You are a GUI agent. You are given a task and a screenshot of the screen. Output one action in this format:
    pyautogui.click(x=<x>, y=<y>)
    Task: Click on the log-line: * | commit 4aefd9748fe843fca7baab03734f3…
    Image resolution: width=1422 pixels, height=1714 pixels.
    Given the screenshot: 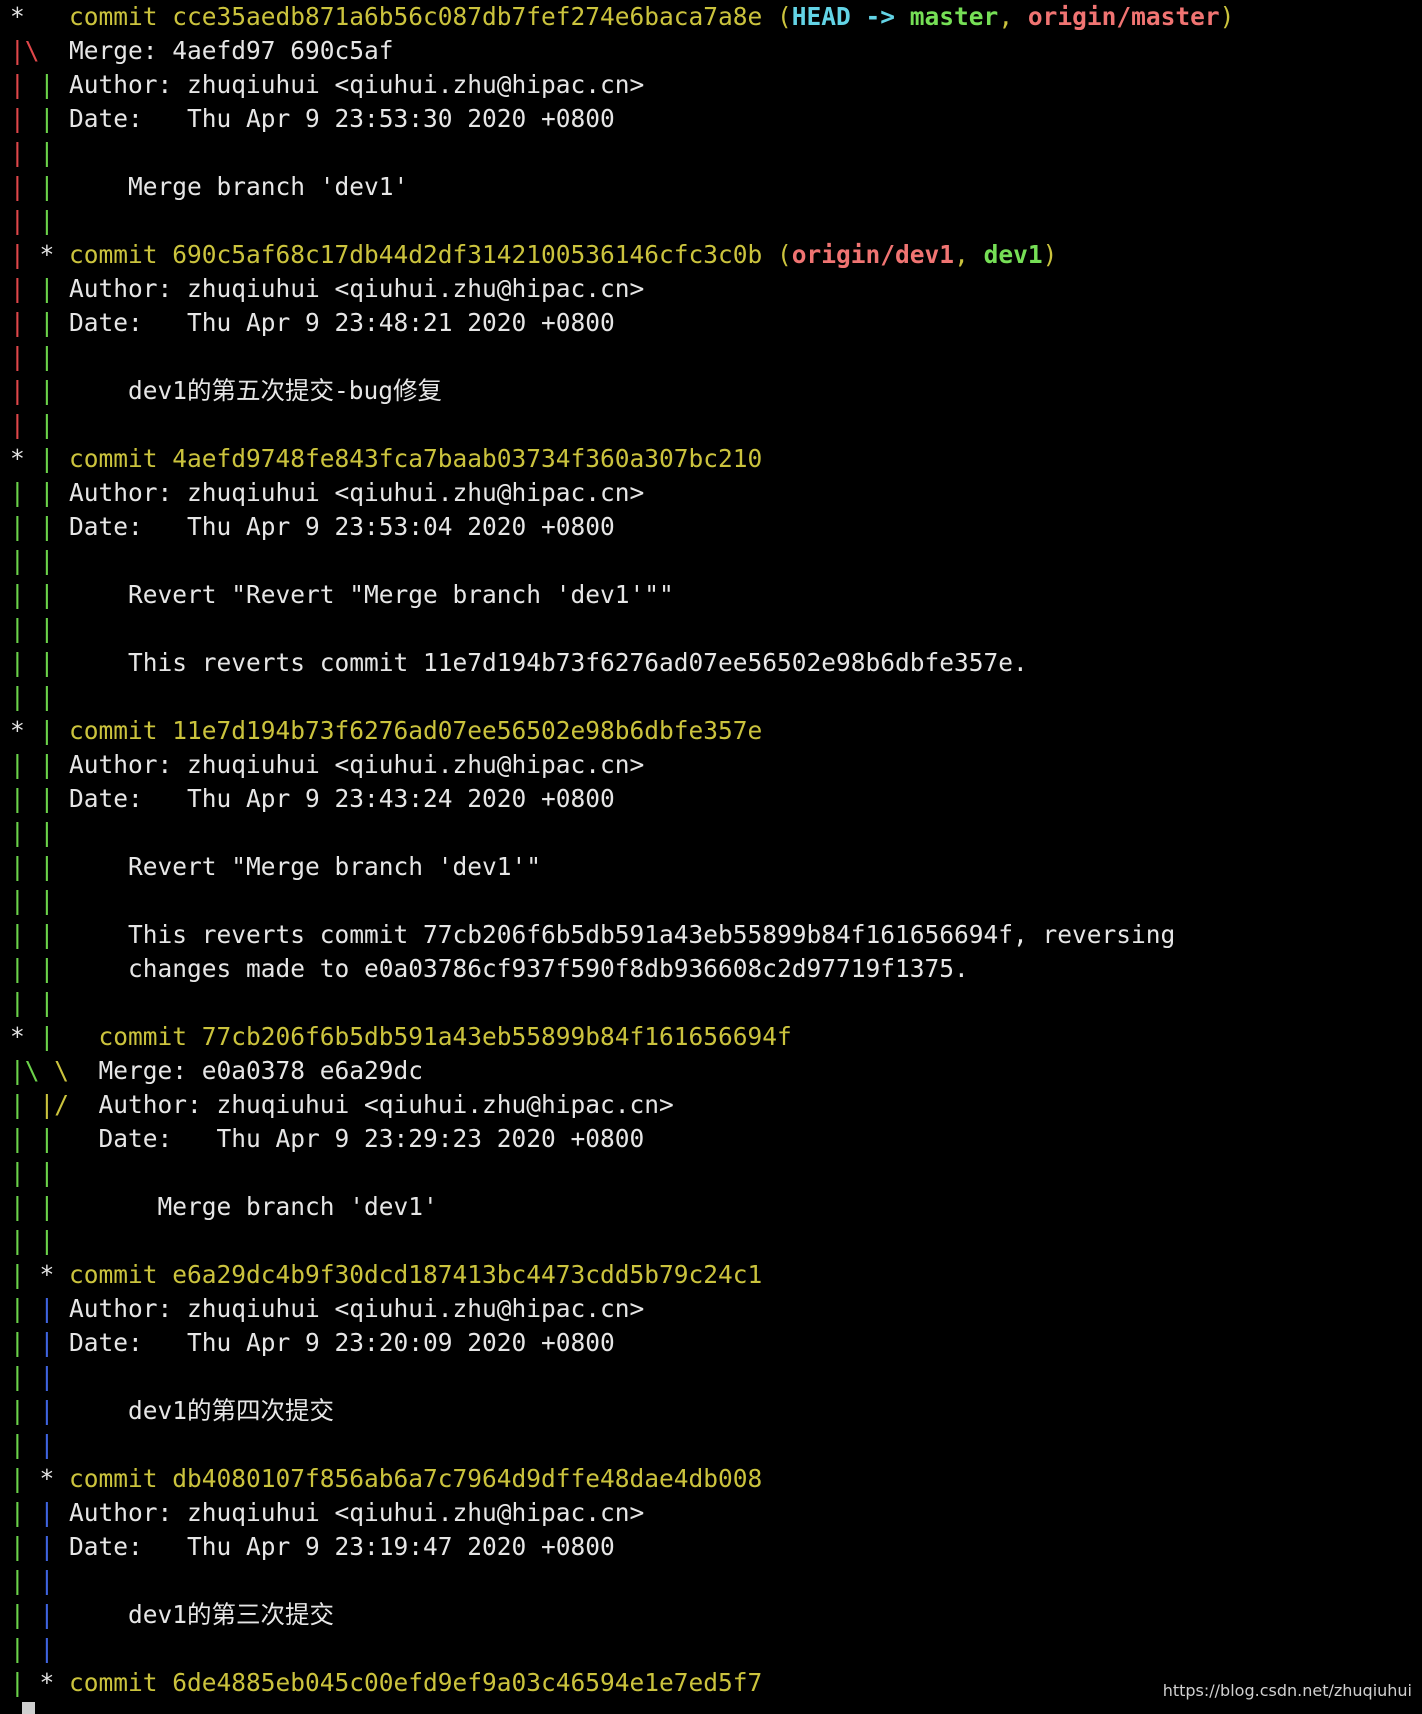 What is the action you would take?
    pyautogui.click(x=710, y=459)
    